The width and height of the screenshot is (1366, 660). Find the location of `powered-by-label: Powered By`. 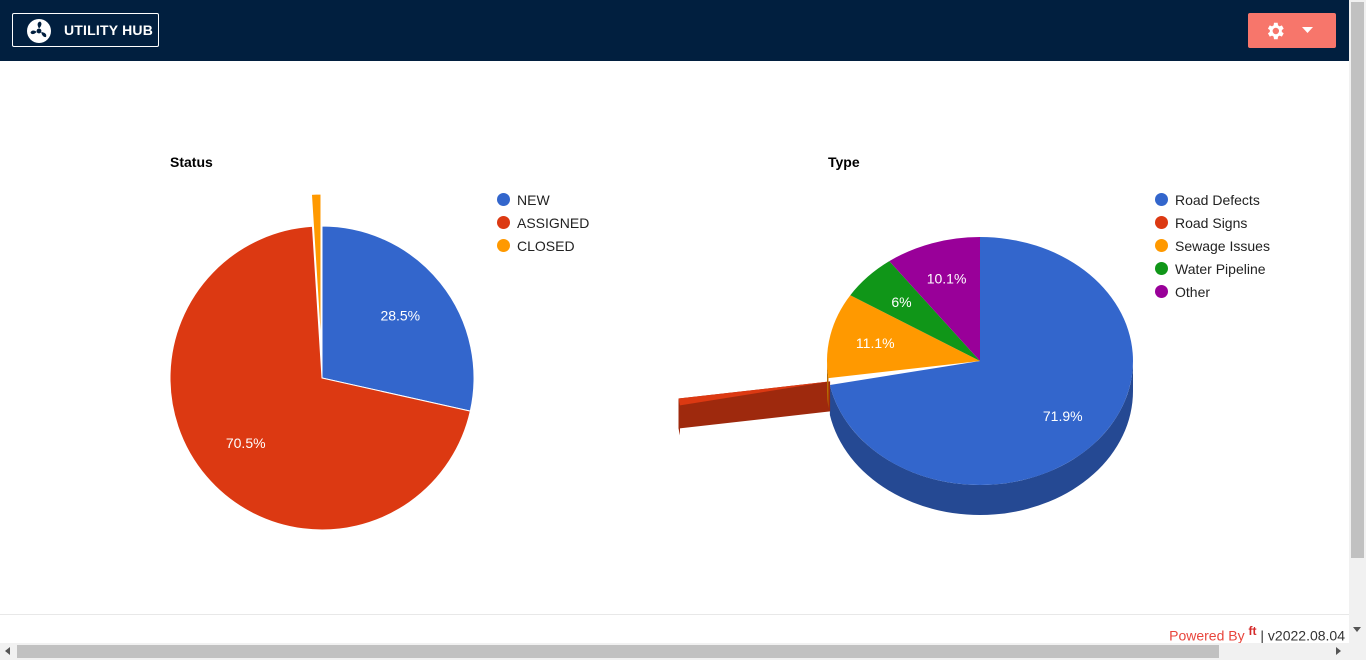

powered-by-label: Powered By is located at coordinates (1207, 635).